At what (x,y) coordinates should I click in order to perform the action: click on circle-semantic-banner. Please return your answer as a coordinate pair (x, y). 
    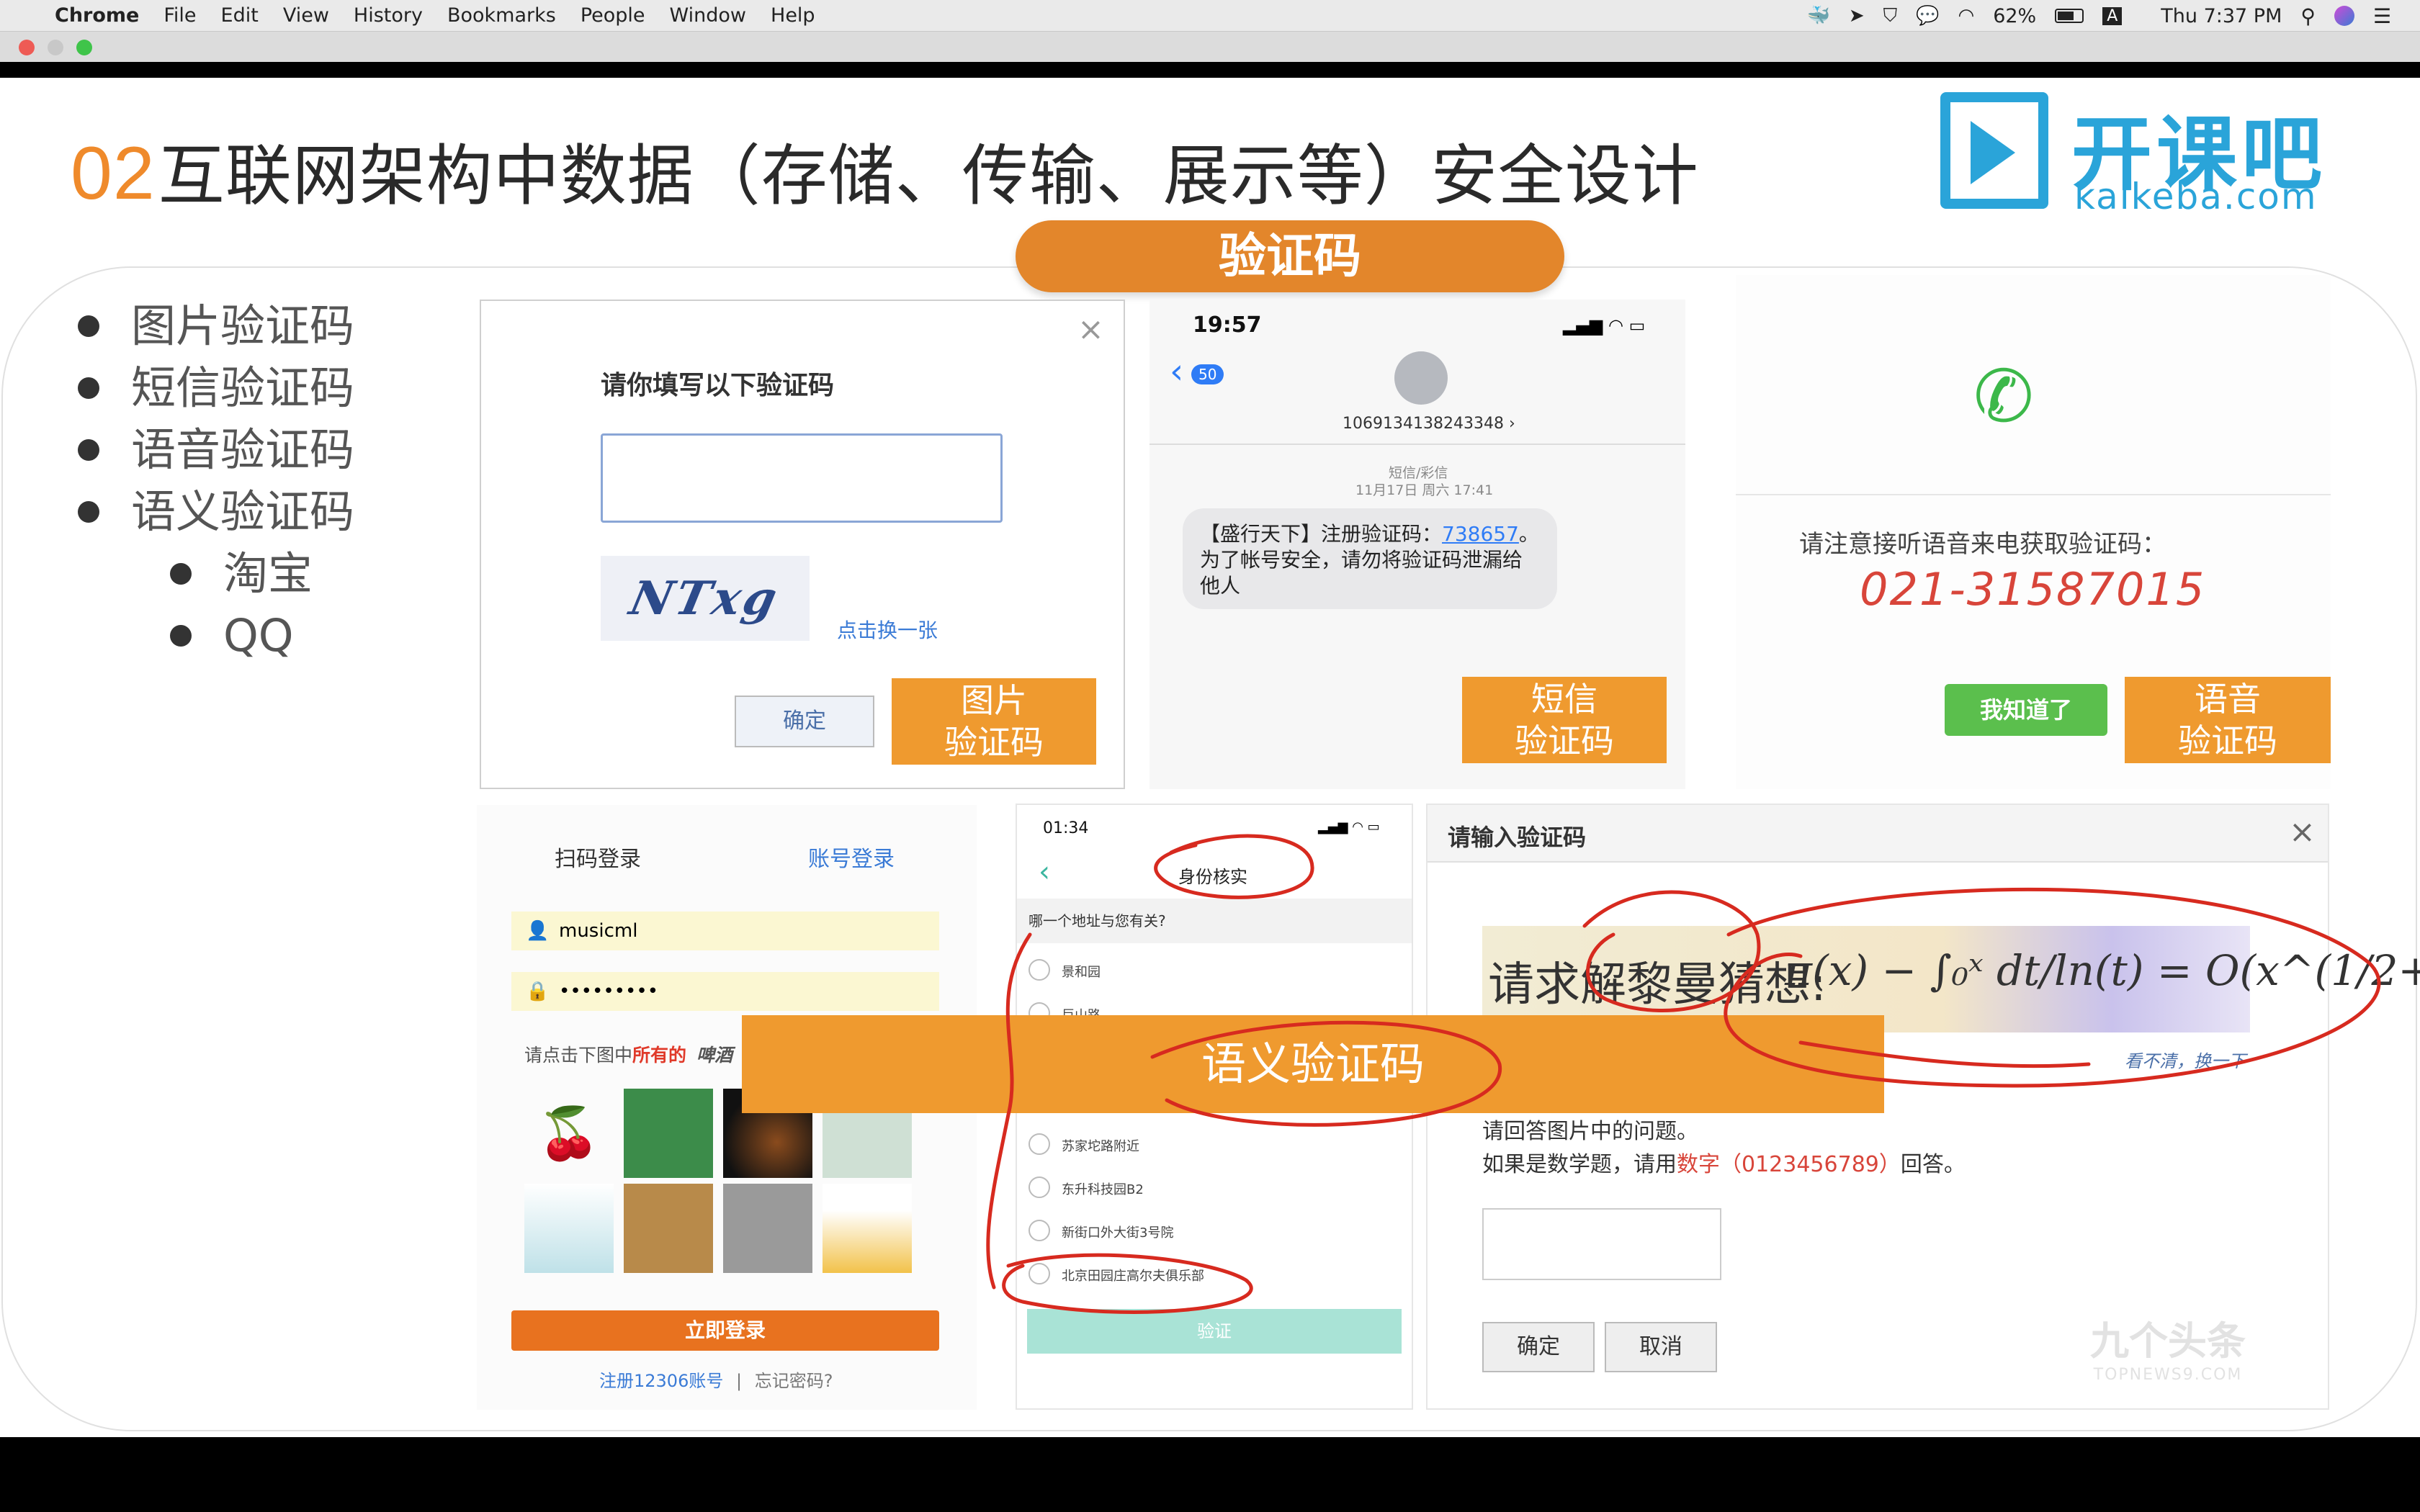
    Looking at the image, I should click on (1326, 1073).